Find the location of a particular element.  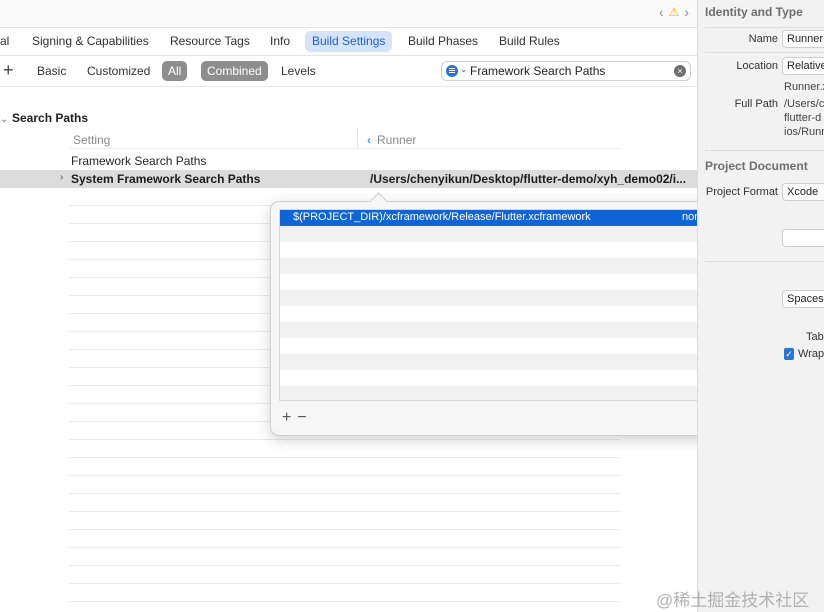

project-format-label: Project Format is located at coordinates (741, 192).